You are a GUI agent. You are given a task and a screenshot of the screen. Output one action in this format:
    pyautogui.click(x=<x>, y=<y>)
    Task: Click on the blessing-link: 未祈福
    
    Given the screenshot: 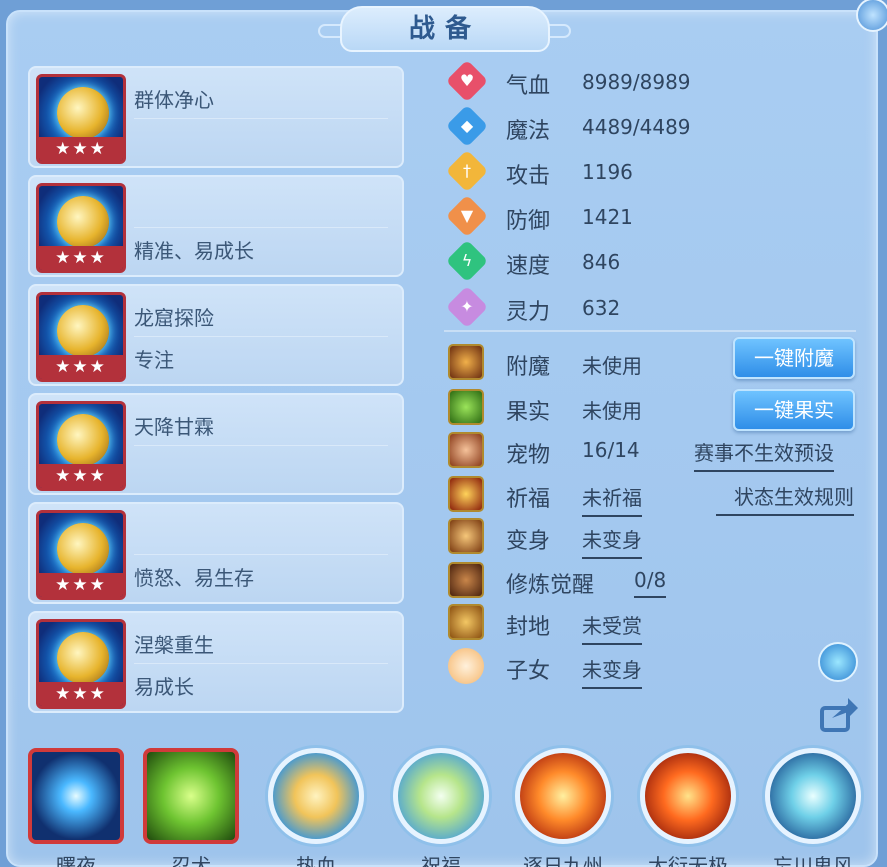 What is the action you would take?
    pyautogui.click(x=612, y=499)
    